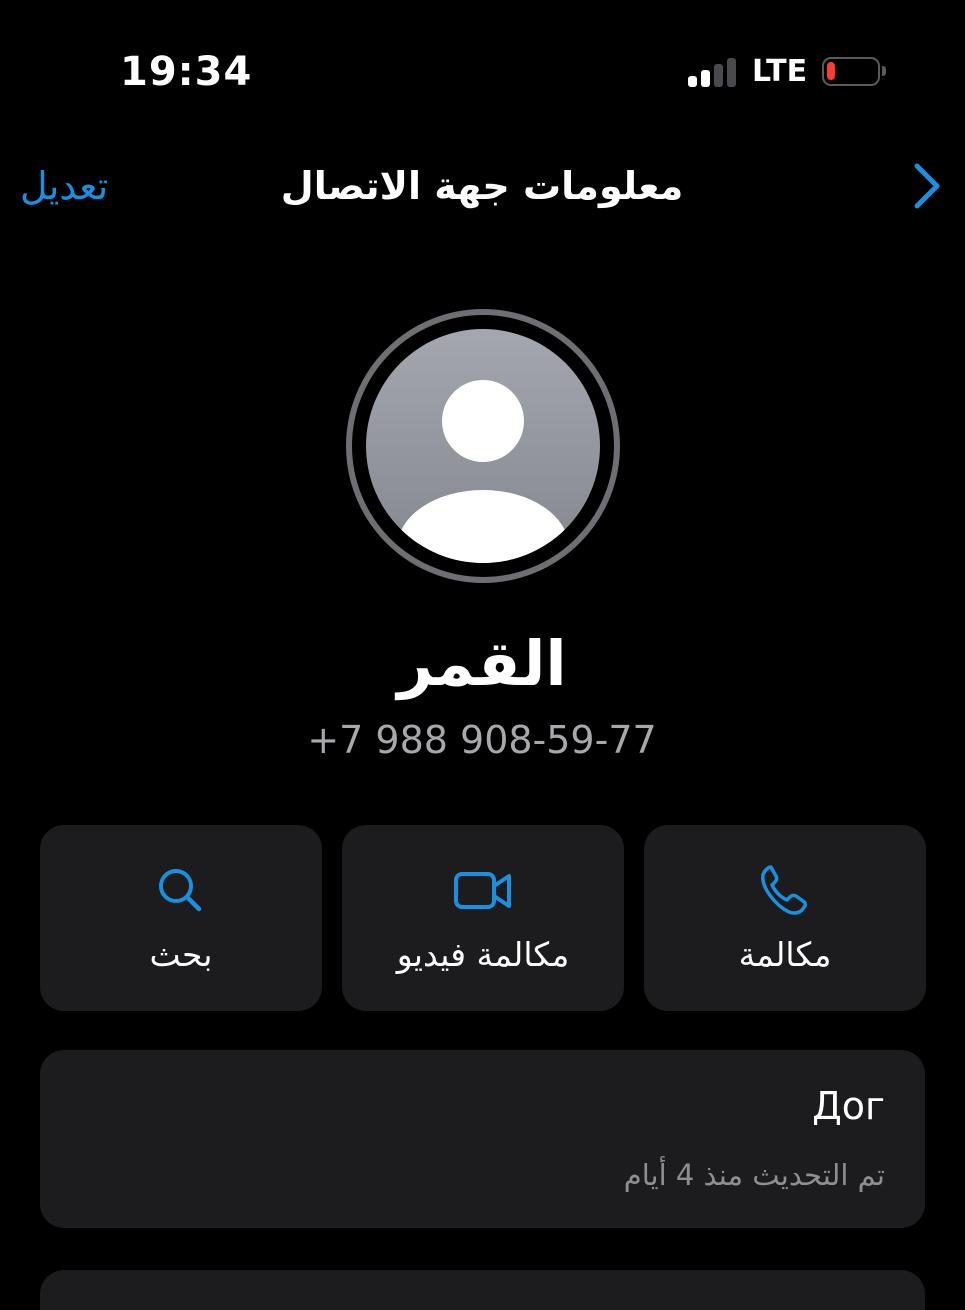  What do you see at coordinates (482, 740) in the screenshot?
I see `contact-phone: +7 988 908-59-77` at bounding box center [482, 740].